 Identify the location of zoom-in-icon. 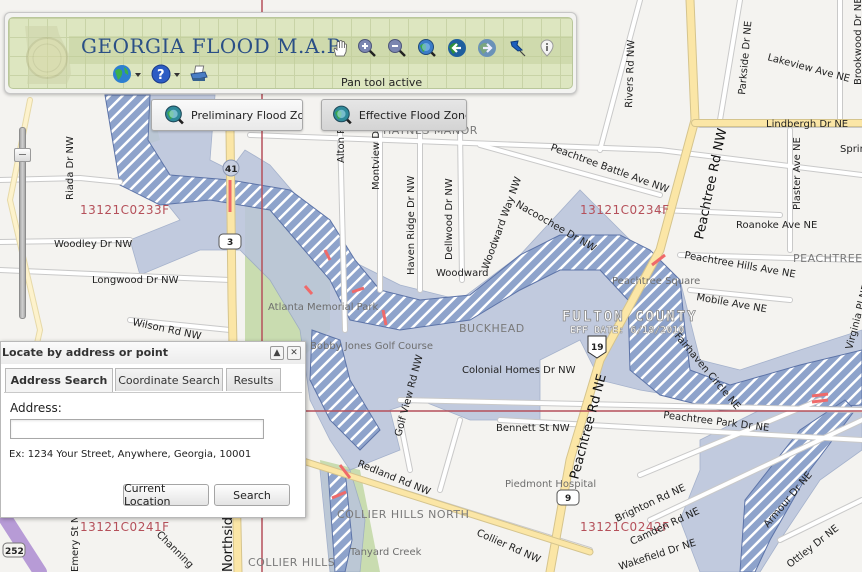
(367, 48).